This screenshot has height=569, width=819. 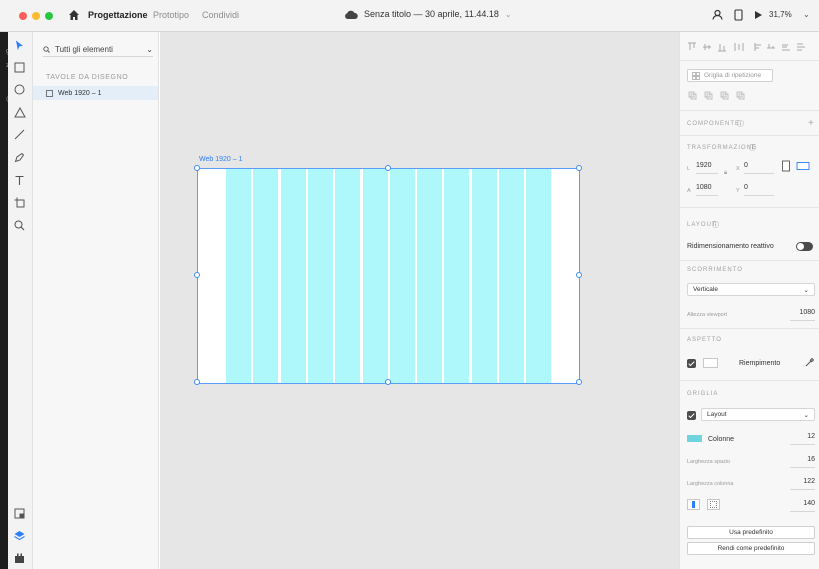 What do you see at coordinates (220, 15) in the screenshot?
I see `tab-share: Condividi` at bounding box center [220, 15].